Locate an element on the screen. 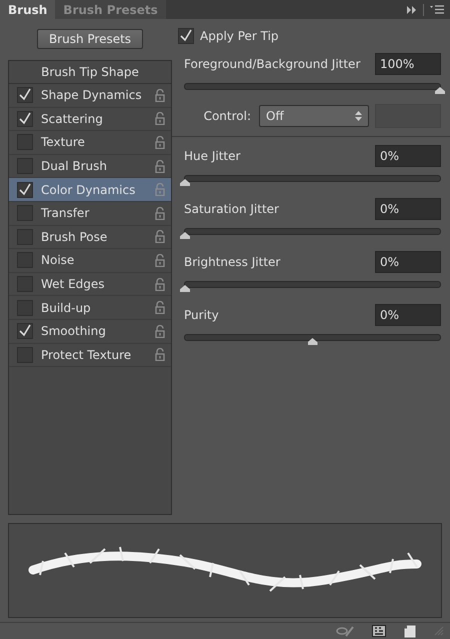 The image size is (450, 639). list-heading: Brush Tip Shape is located at coordinates (90, 72).